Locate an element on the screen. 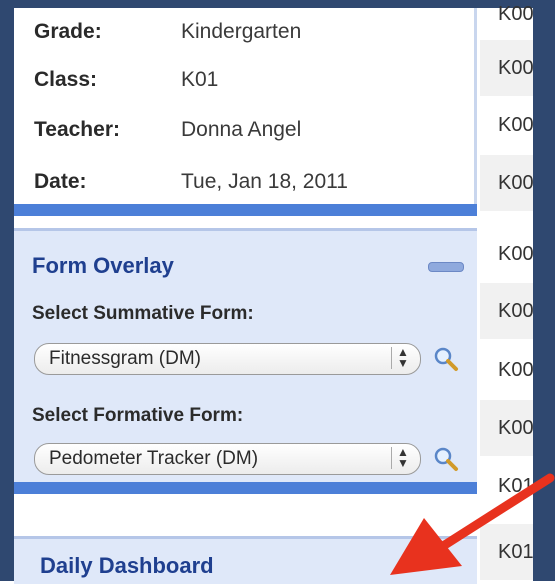 This screenshot has height=584, width=555. date-value: Tue, Jan 18, 2011 is located at coordinates (264, 181).